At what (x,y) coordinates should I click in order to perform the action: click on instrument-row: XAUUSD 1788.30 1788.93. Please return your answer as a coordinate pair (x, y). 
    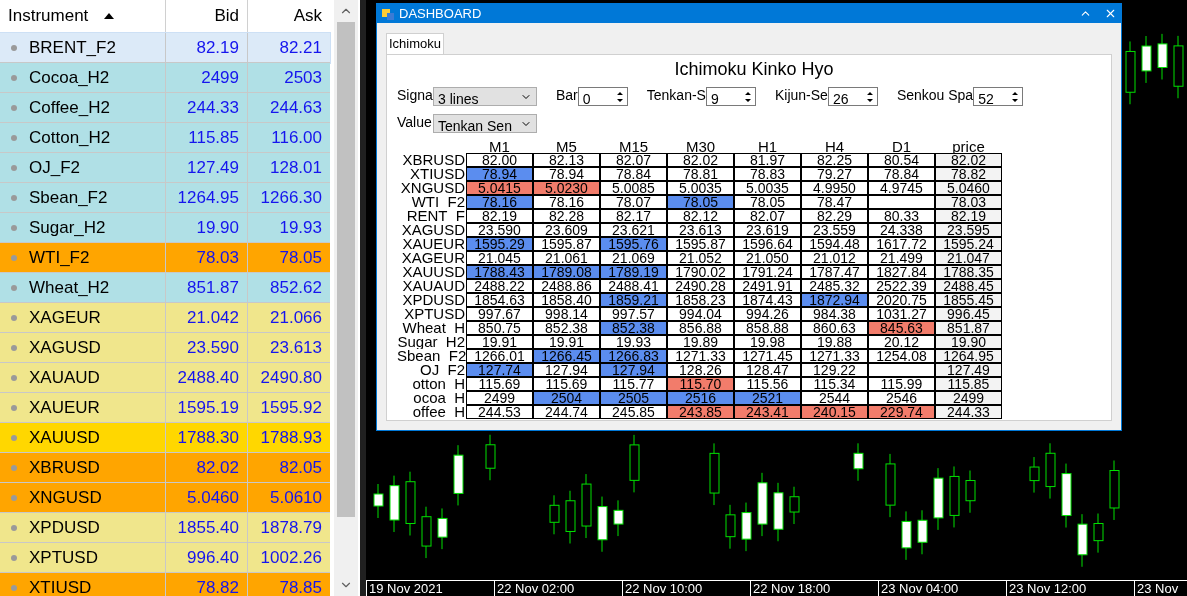
    Looking at the image, I should click on (165, 438).